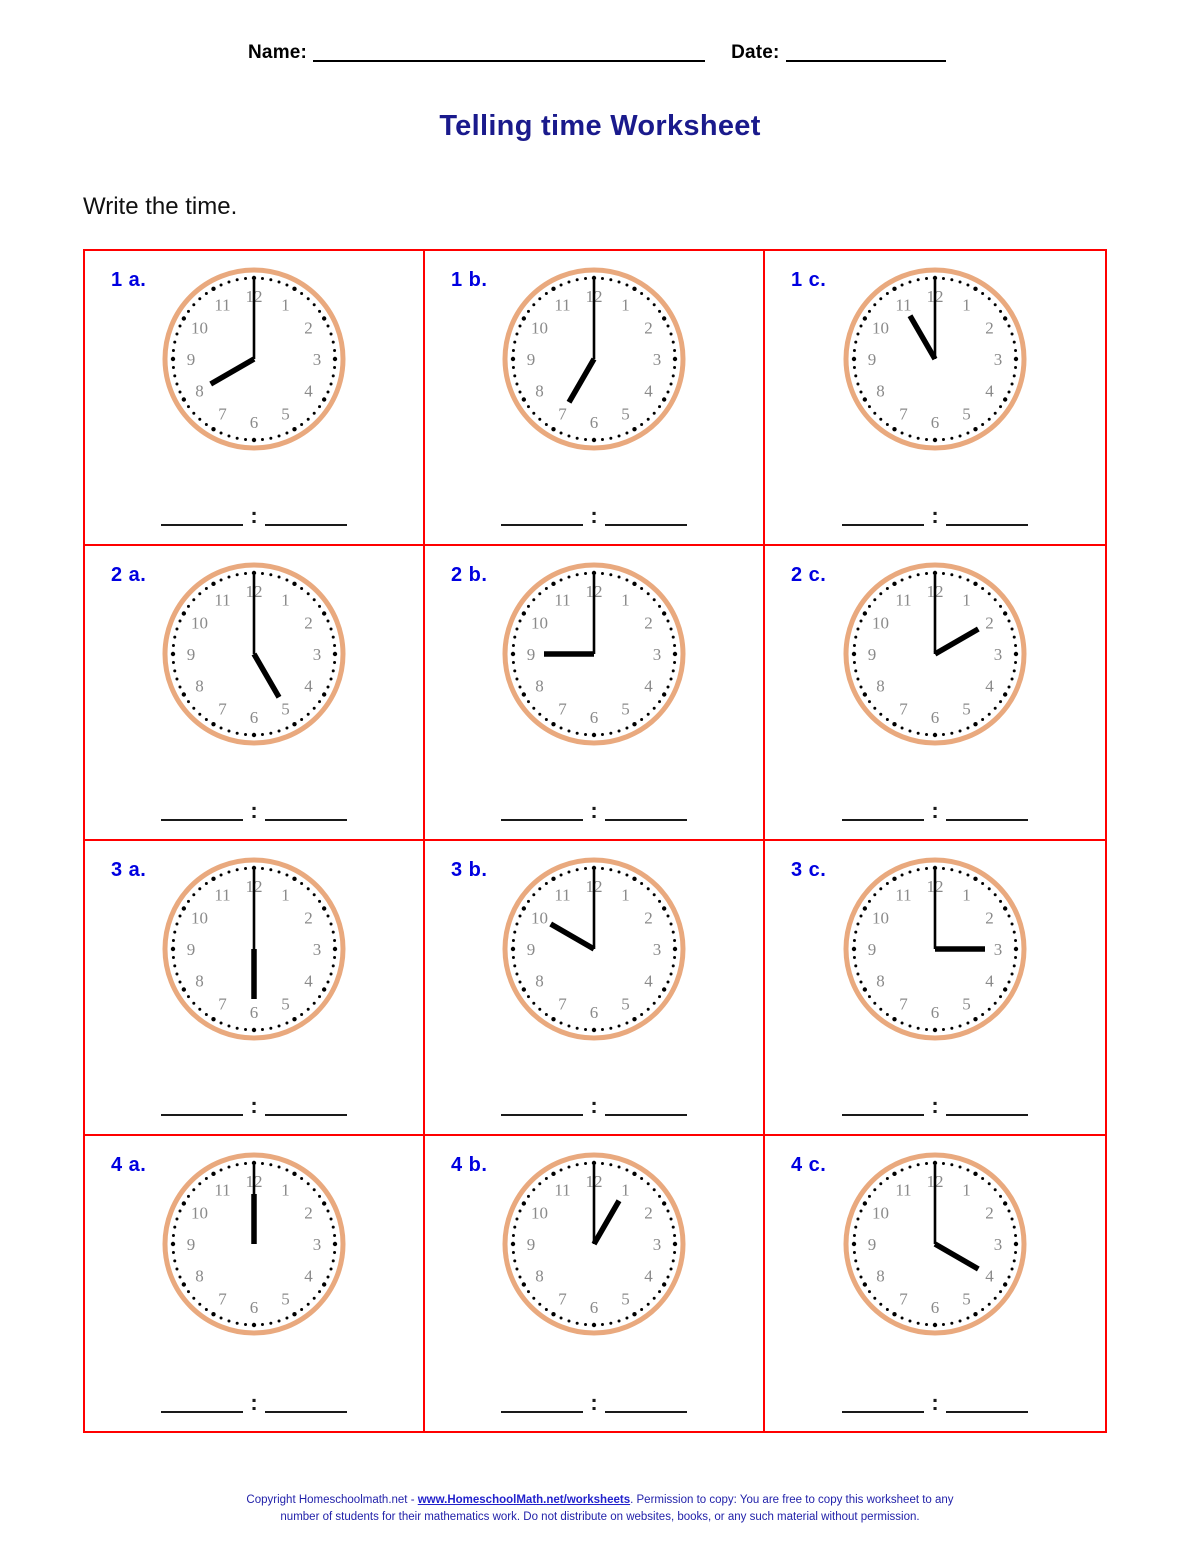 The height and width of the screenshot is (1553, 1200). I want to click on problem-label: 1 b., so click(469, 280).